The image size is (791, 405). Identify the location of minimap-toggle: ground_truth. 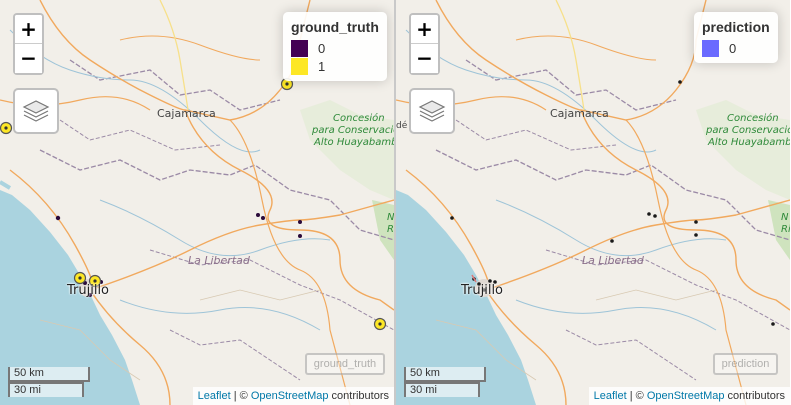
(345, 364).